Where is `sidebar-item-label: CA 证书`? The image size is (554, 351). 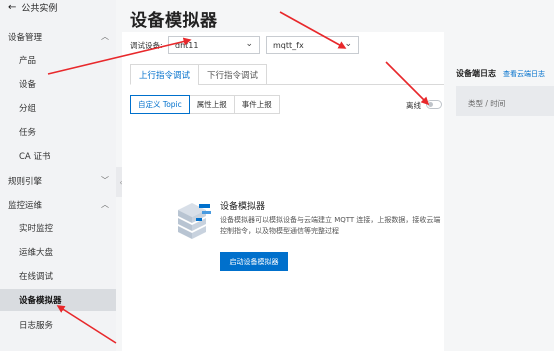
sidebar-item-label: CA 证书 is located at coordinates (35, 157).